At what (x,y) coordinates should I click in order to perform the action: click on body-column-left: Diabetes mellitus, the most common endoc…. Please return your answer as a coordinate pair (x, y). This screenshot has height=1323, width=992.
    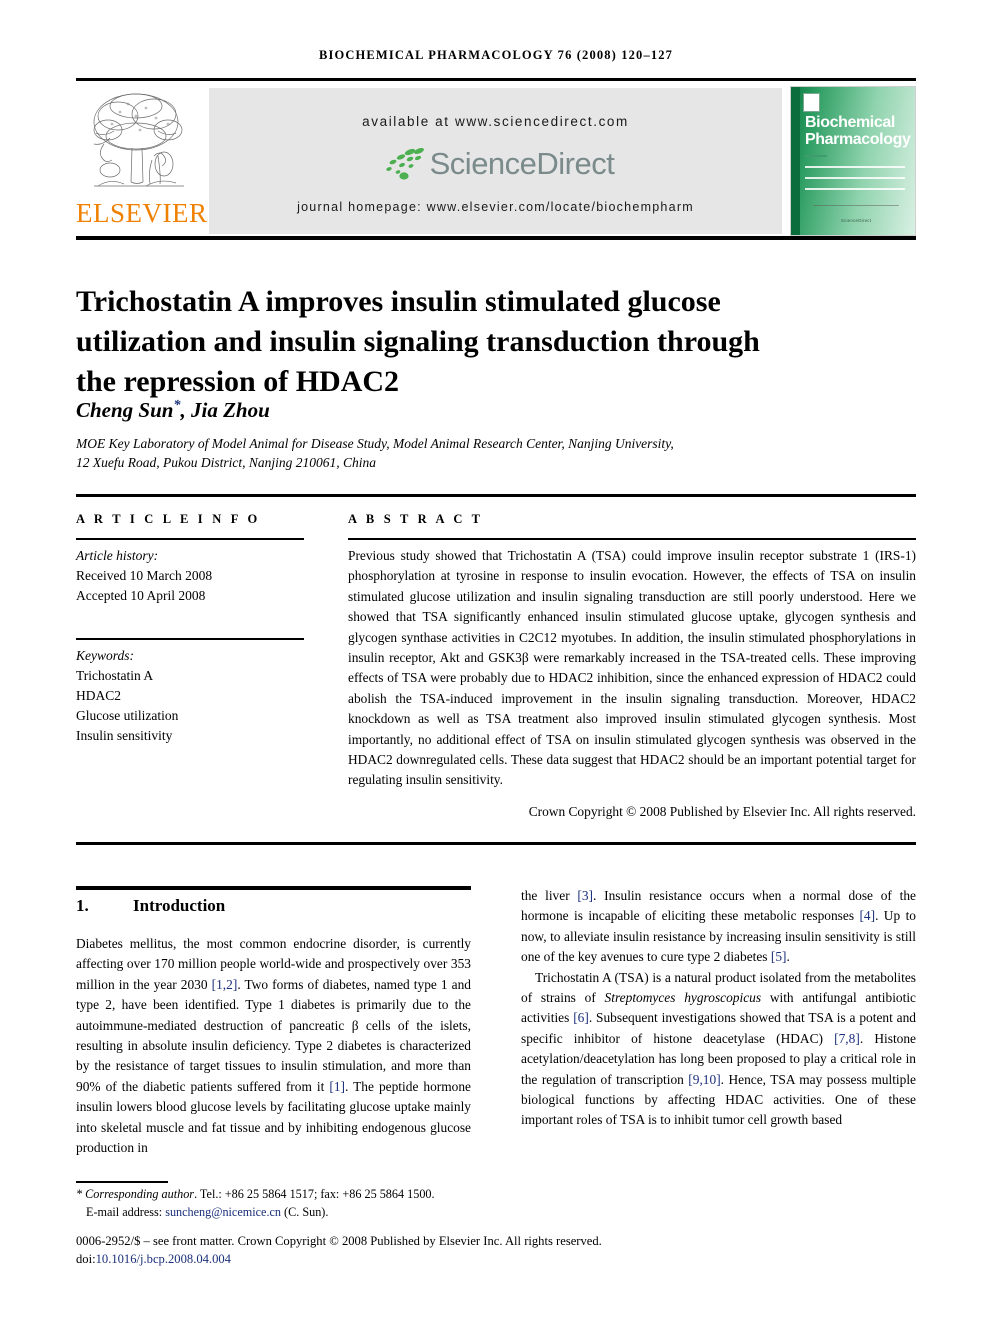
    Looking at the image, I should click on (273, 1046).